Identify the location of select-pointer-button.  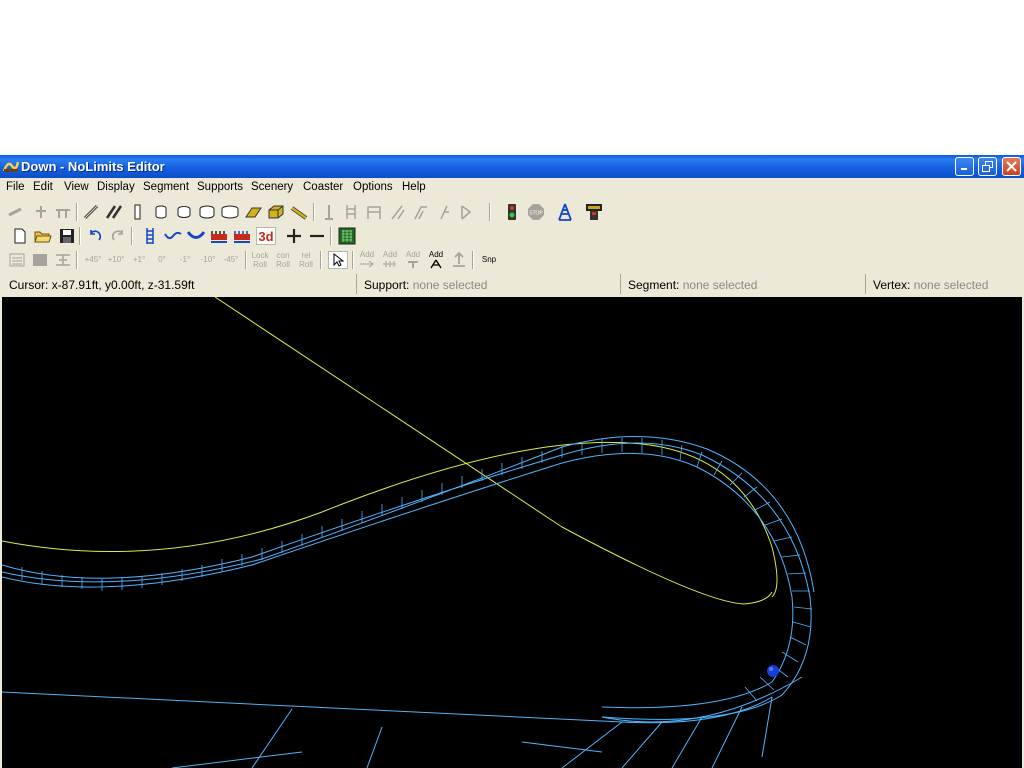
(338, 260).